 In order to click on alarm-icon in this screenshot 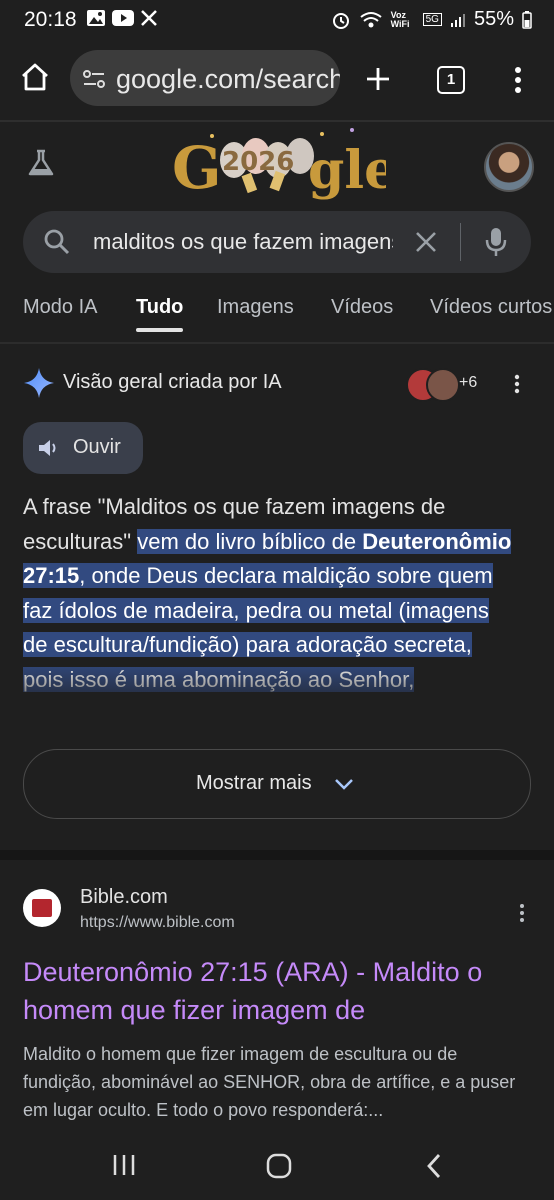, I will do `click(340, 20)`.